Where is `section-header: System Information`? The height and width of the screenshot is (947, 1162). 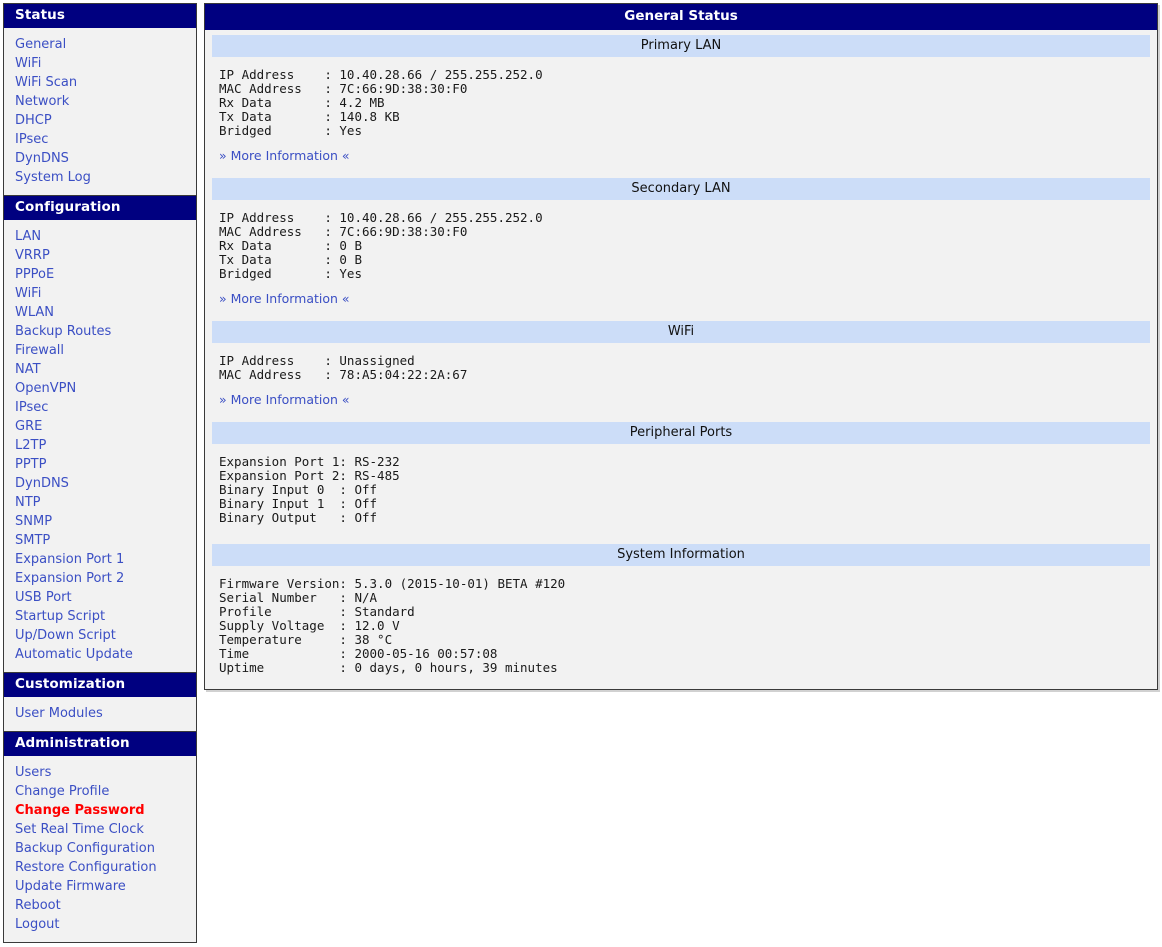
section-header: System Information is located at coordinates (681, 555).